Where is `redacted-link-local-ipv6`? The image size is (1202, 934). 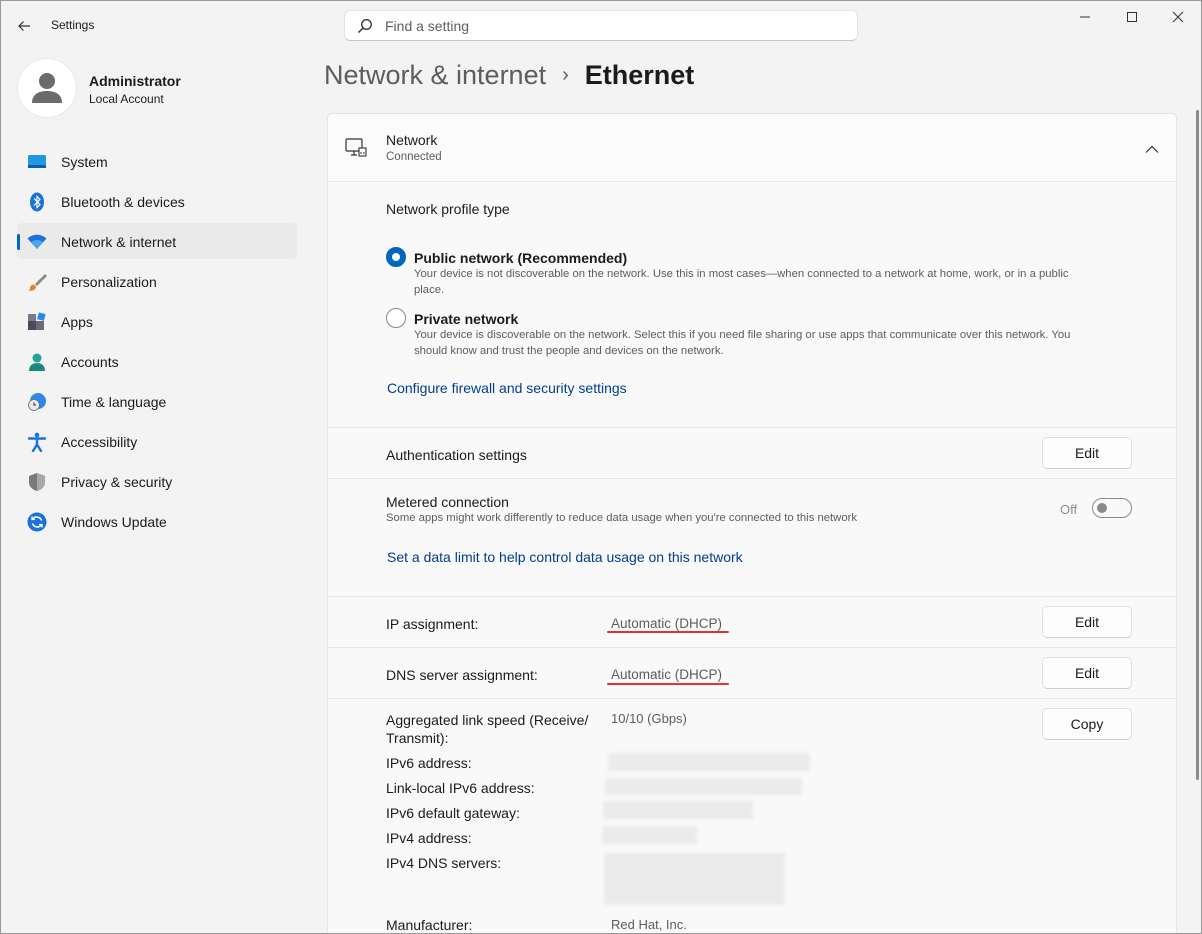 redacted-link-local-ipv6 is located at coordinates (703, 786).